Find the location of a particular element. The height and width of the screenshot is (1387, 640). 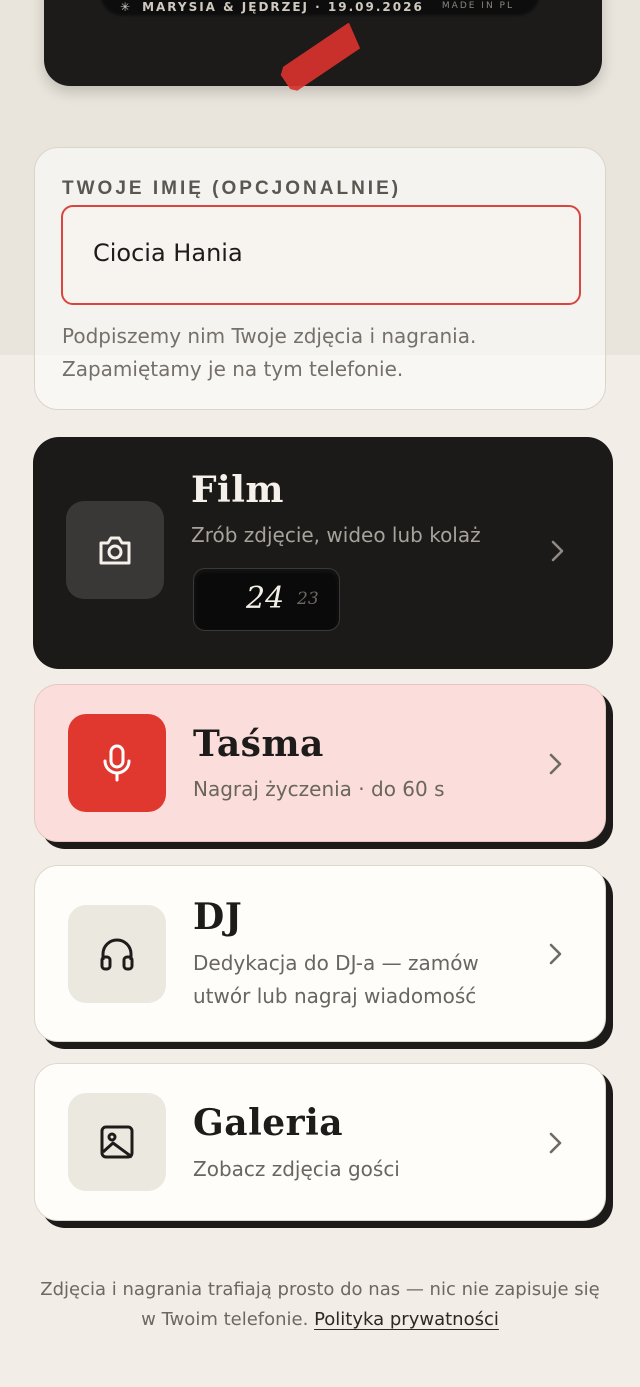

image-icon is located at coordinates (117, 1142).